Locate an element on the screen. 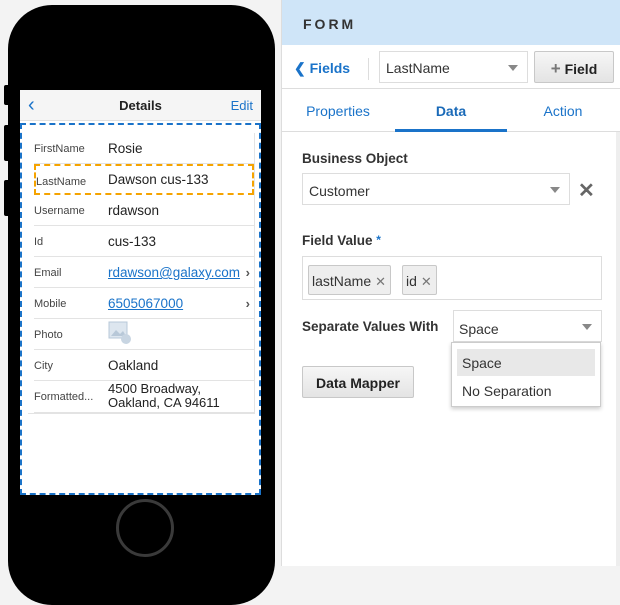 This screenshot has height=605, width=620. field-label: Email is located at coordinates (48, 273).